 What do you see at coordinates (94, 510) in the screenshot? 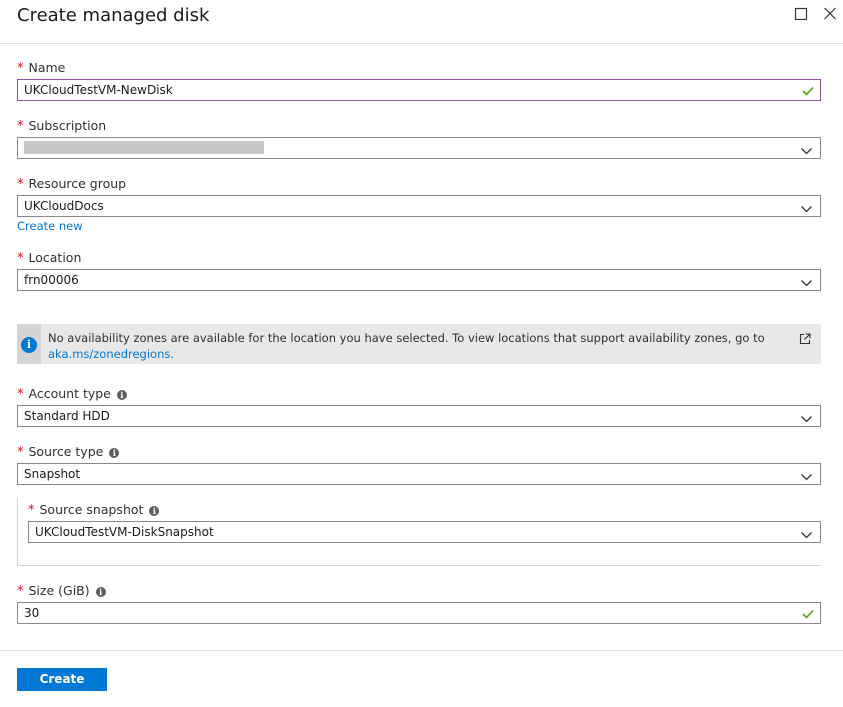
I see `source-snapshot-label: * Source snapshot i` at bounding box center [94, 510].